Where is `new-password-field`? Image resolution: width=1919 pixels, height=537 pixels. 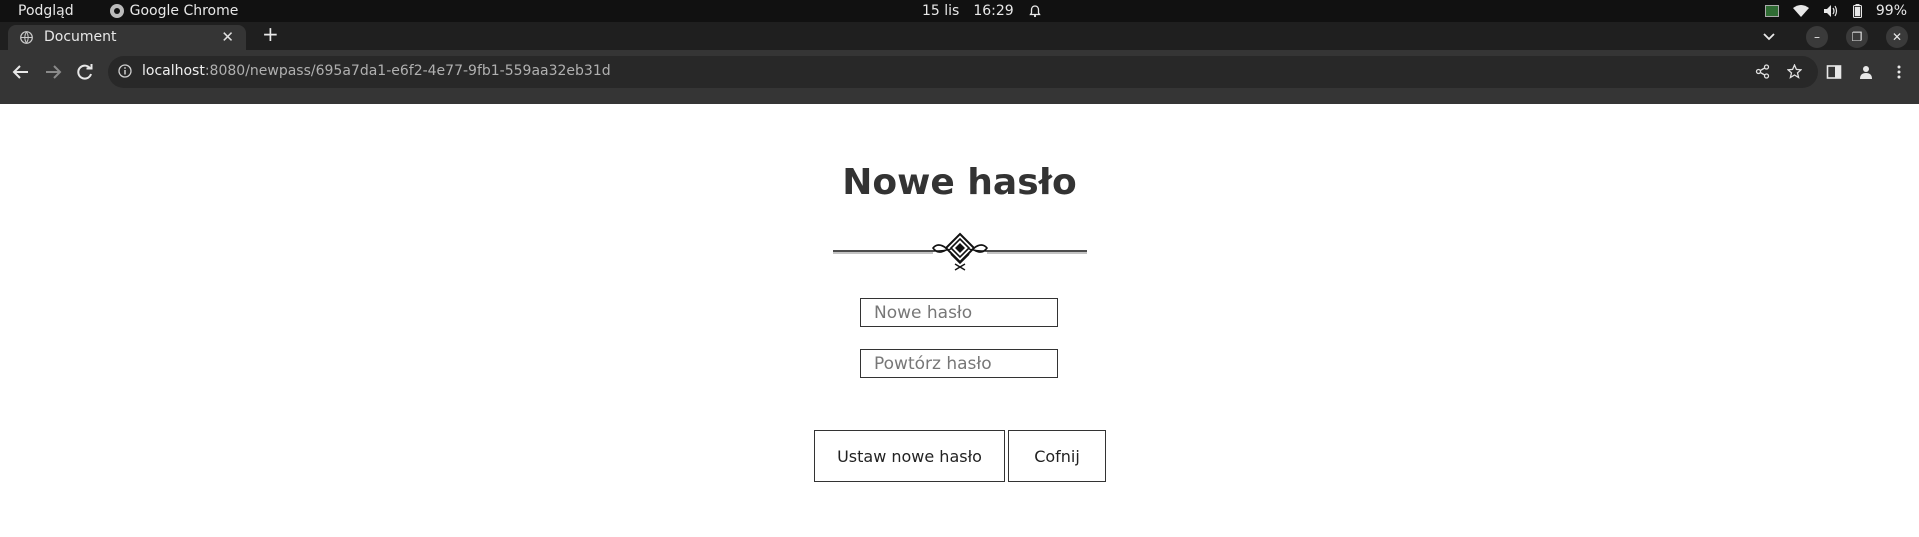
new-password-field is located at coordinates (959, 312).